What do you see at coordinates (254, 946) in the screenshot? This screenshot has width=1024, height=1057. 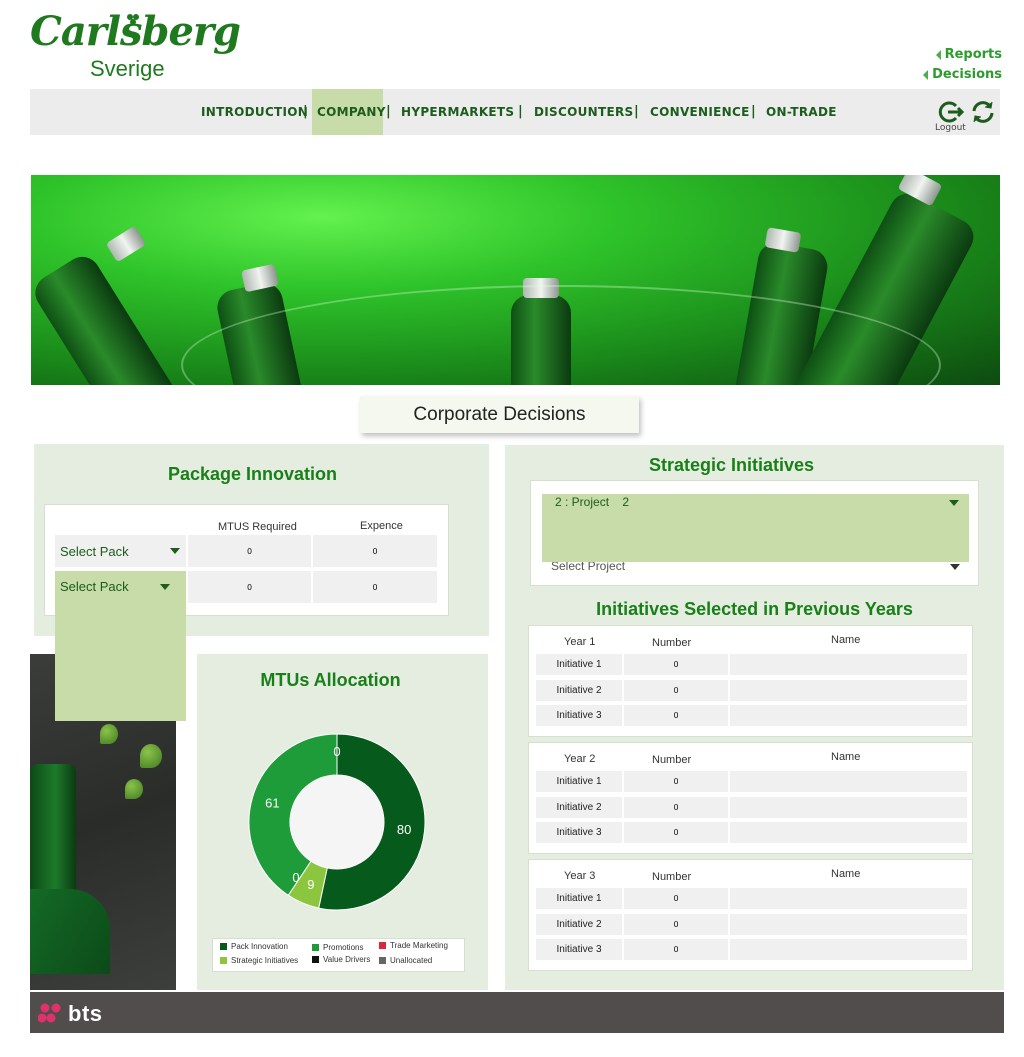 I see `legend-item-pack-innovation: Pack Innovation` at bounding box center [254, 946].